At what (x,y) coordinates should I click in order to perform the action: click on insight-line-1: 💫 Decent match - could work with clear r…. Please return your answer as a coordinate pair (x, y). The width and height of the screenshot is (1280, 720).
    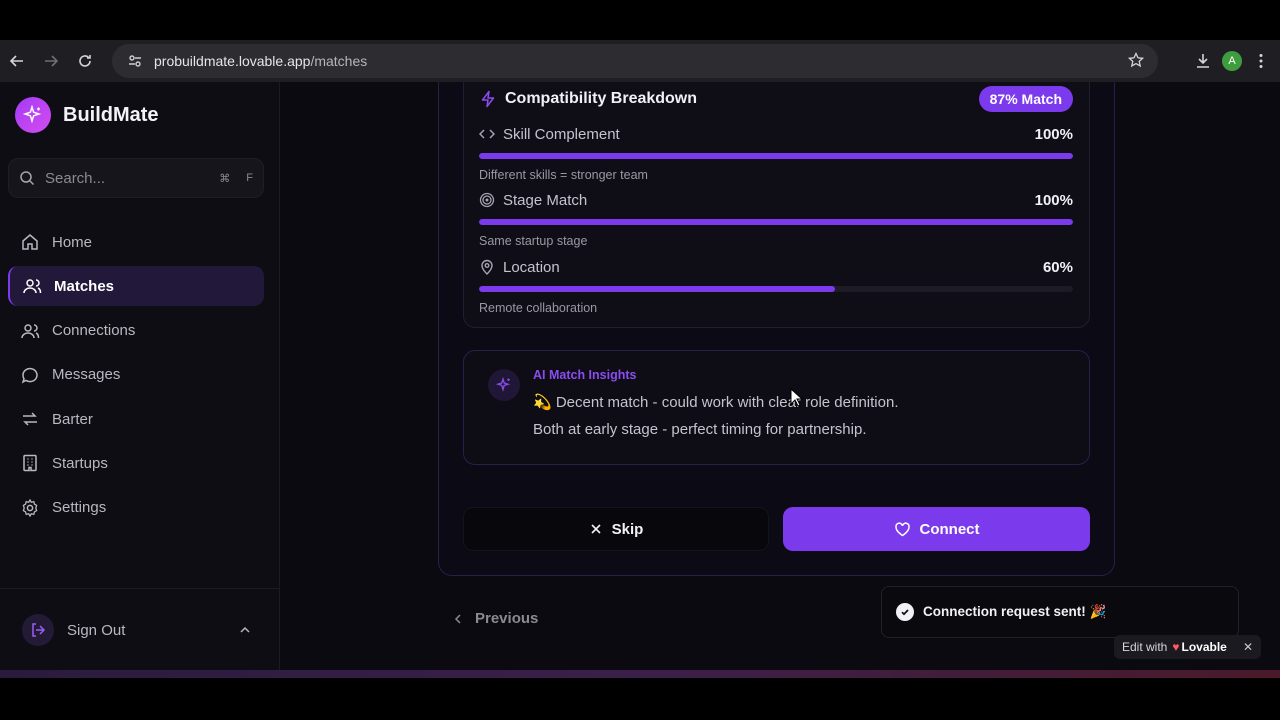
    Looking at the image, I should click on (716, 402).